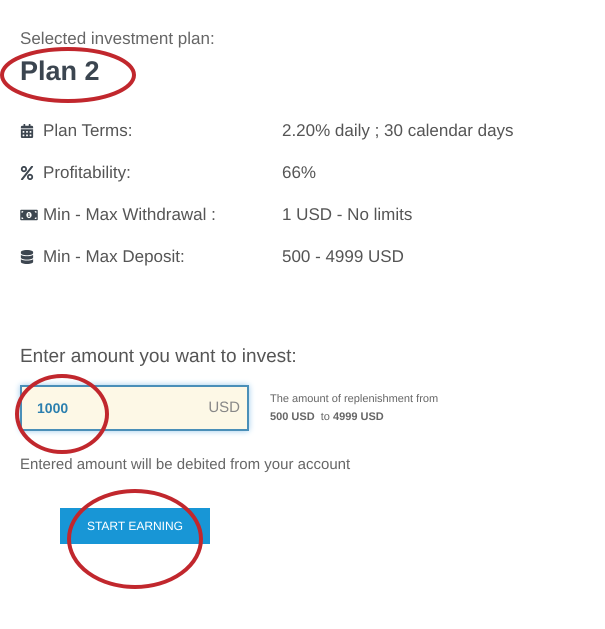 The height and width of the screenshot is (629, 605). I want to click on detail-value: 66%, so click(299, 173).